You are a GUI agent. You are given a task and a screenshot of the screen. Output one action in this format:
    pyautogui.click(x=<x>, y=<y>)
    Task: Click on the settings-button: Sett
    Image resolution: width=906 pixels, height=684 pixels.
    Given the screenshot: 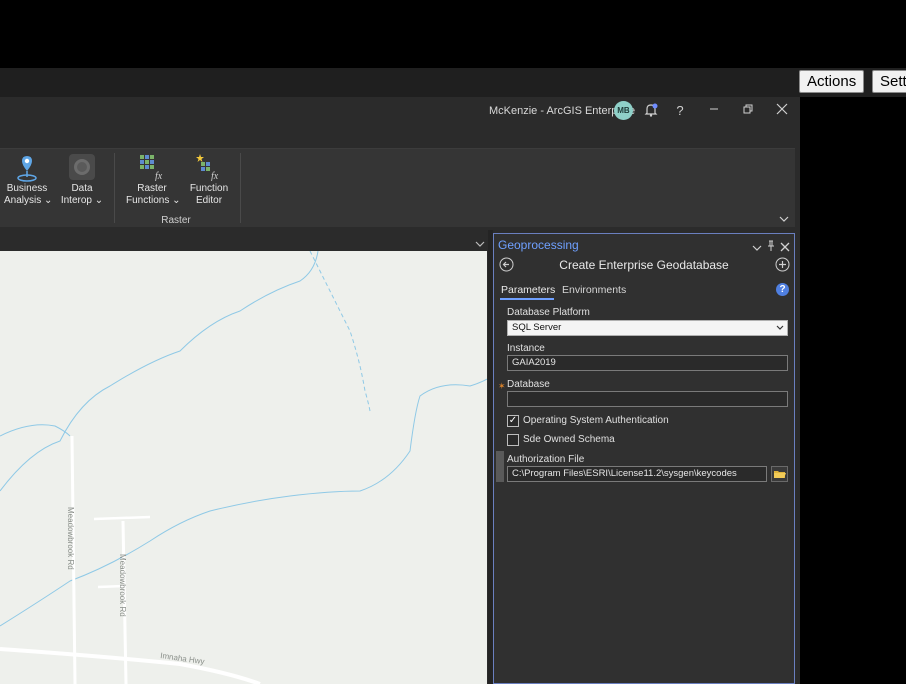 What is the action you would take?
    pyautogui.click(x=889, y=81)
    